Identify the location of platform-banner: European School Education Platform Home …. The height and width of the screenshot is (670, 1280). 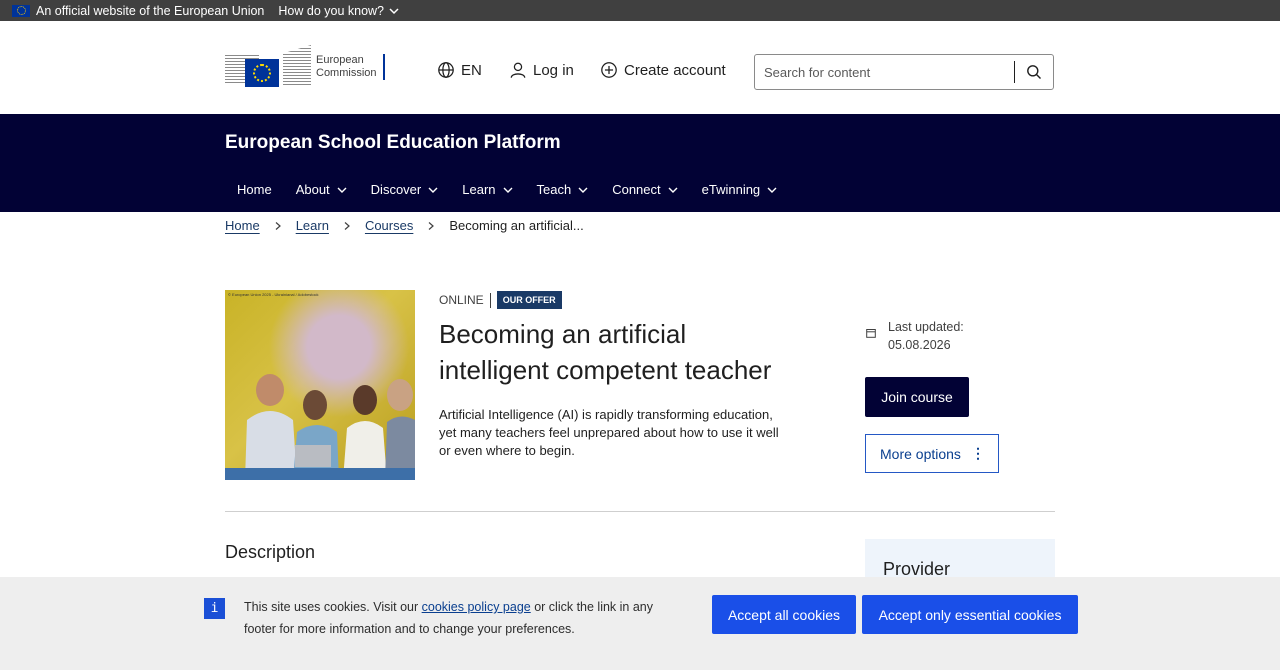
(640, 163).